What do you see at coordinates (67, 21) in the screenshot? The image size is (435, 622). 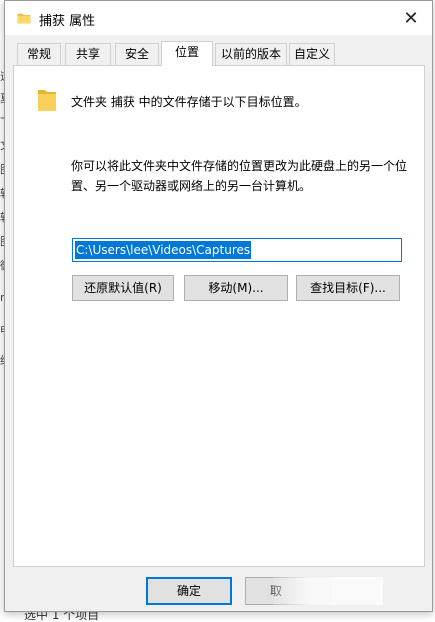 I see `window-title: 捕获 属性` at bounding box center [67, 21].